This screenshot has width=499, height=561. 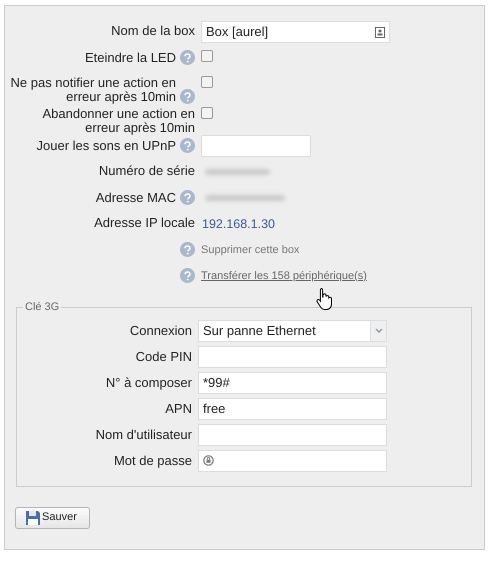 I want to click on transfer-link: Transférer les 158 périphérique(s), so click(x=284, y=276).